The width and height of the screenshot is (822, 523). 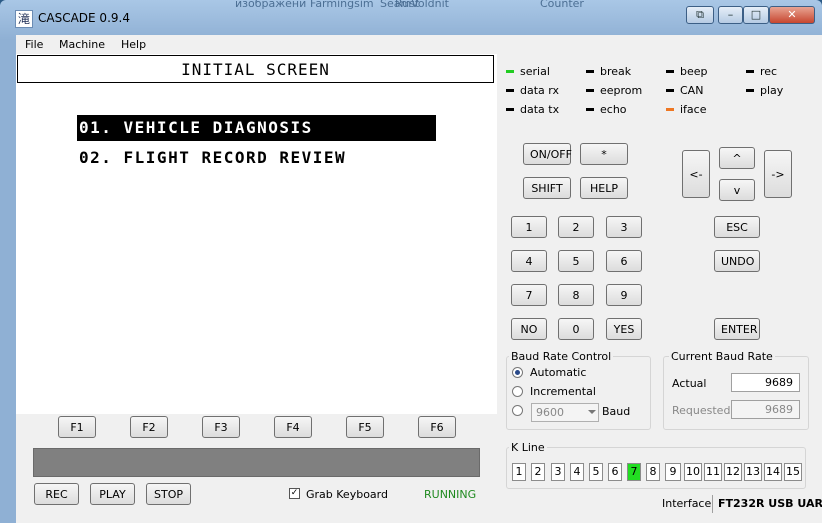 What do you see at coordinates (767, 504) in the screenshot?
I see `interface-value: FT232R USB UART` at bounding box center [767, 504].